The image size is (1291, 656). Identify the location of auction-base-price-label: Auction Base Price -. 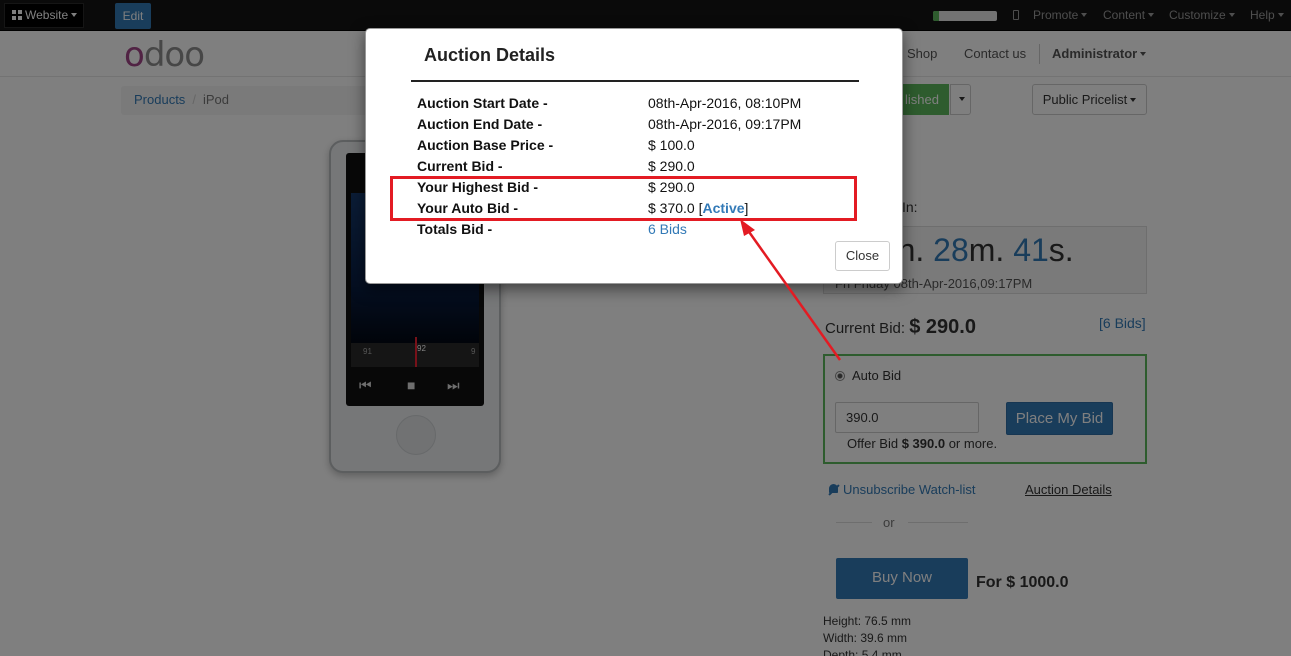
(485, 145).